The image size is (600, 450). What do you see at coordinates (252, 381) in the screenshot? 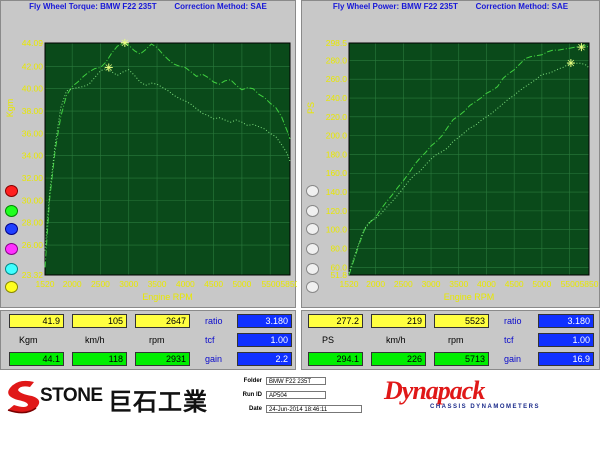
I see `folder-label: Folder` at bounding box center [252, 381].